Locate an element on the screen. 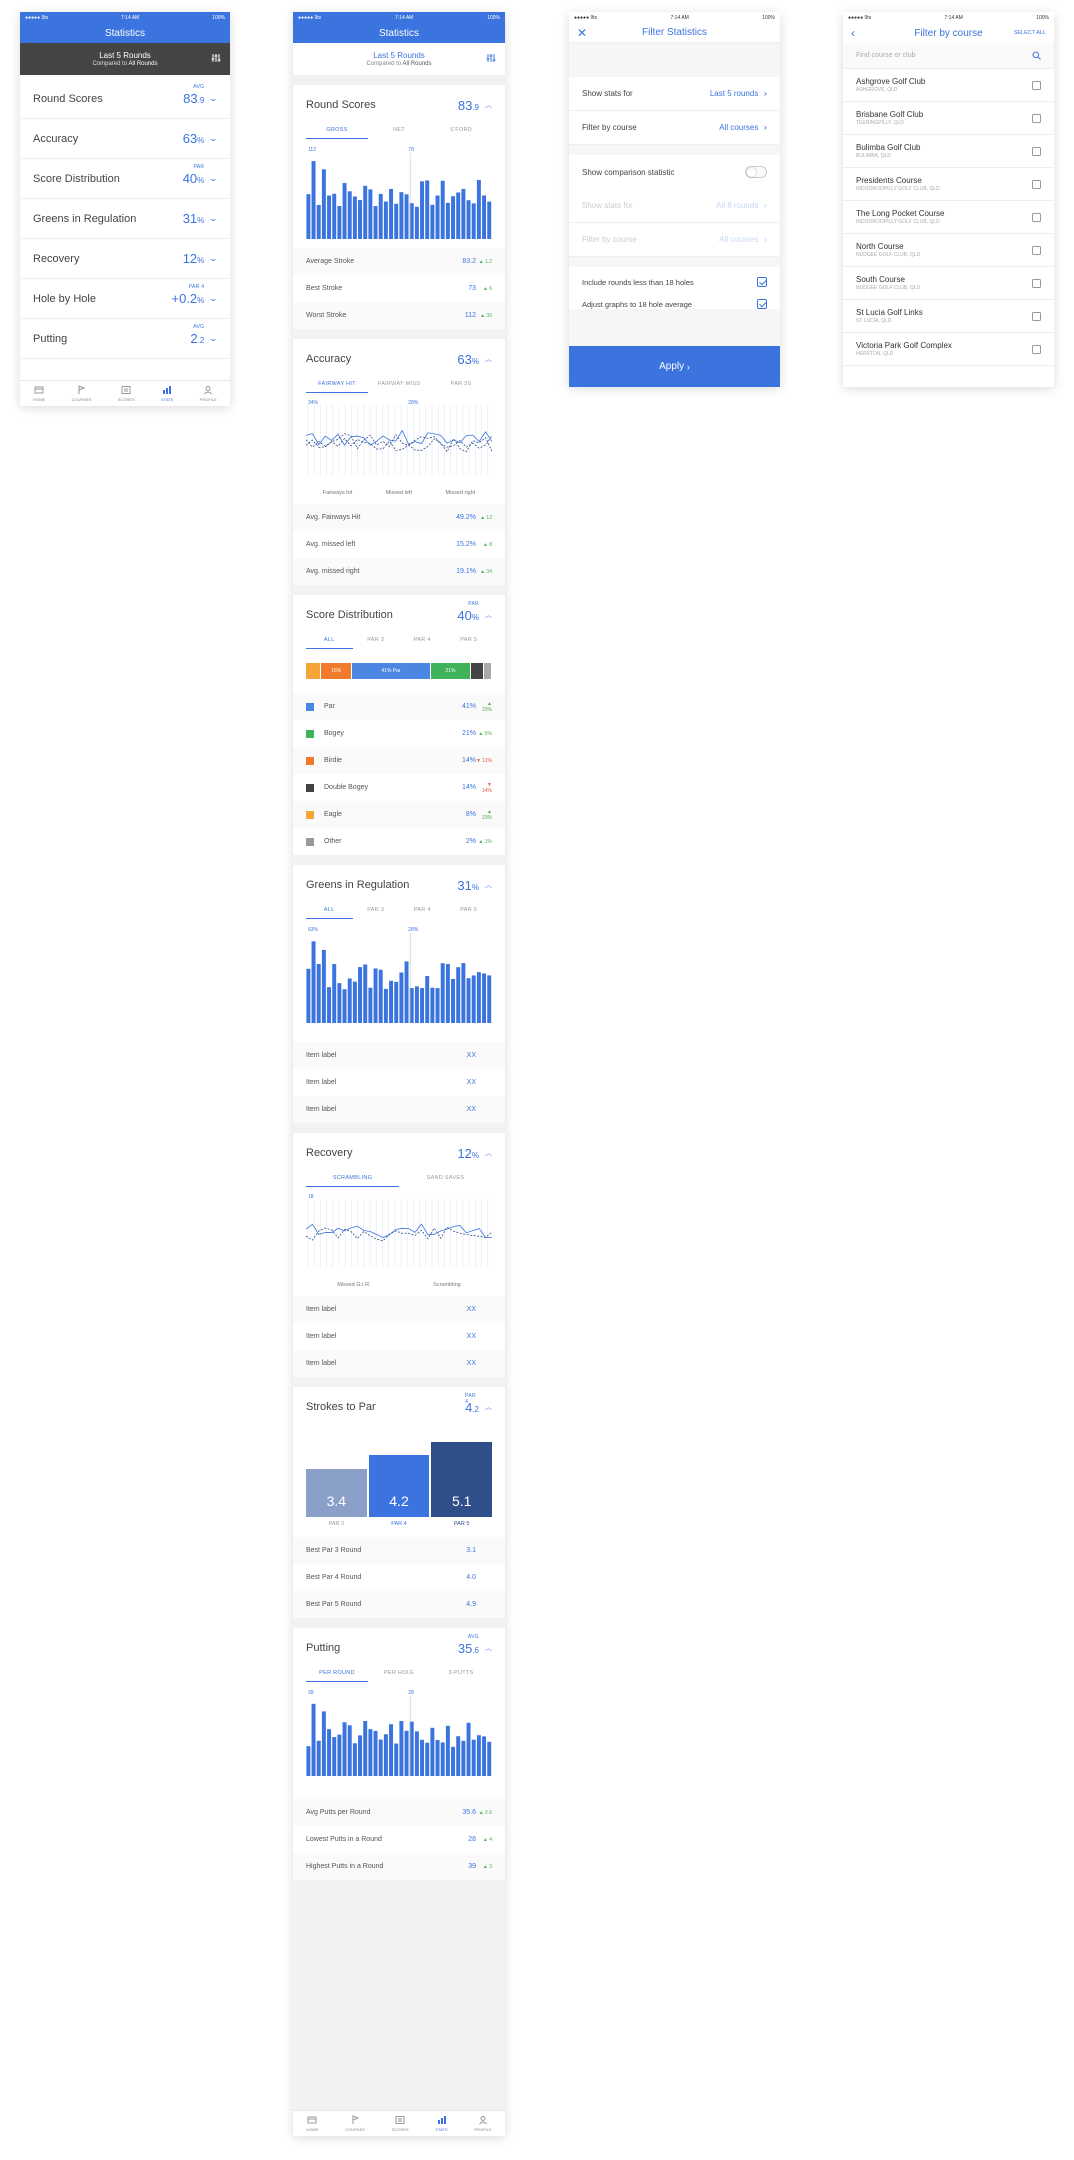 The width and height of the screenshot is (1074, 2160). stat-row-recovery: Recovery 12% ⌄ is located at coordinates (125, 259).